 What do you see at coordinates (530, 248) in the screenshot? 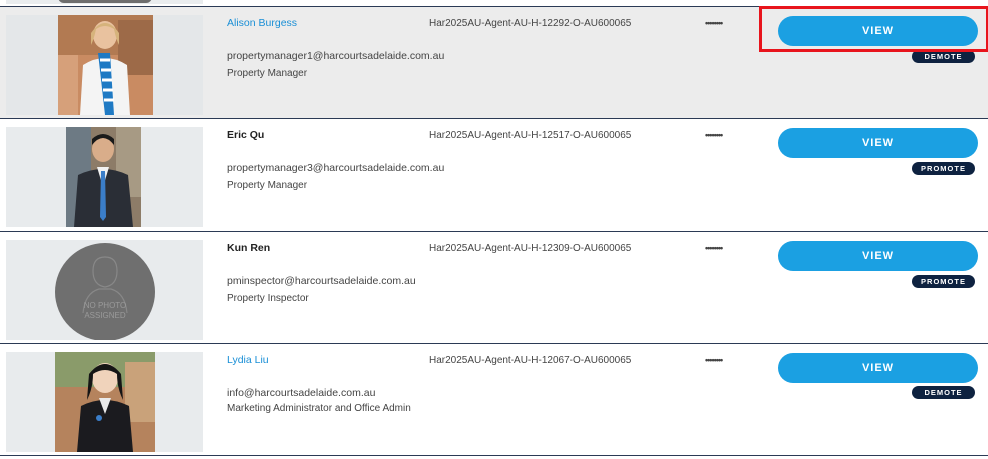
I see `agent-code: Har2025AU-Agent-AU-H-12309-O-AU600065` at bounding box center [530, 248].